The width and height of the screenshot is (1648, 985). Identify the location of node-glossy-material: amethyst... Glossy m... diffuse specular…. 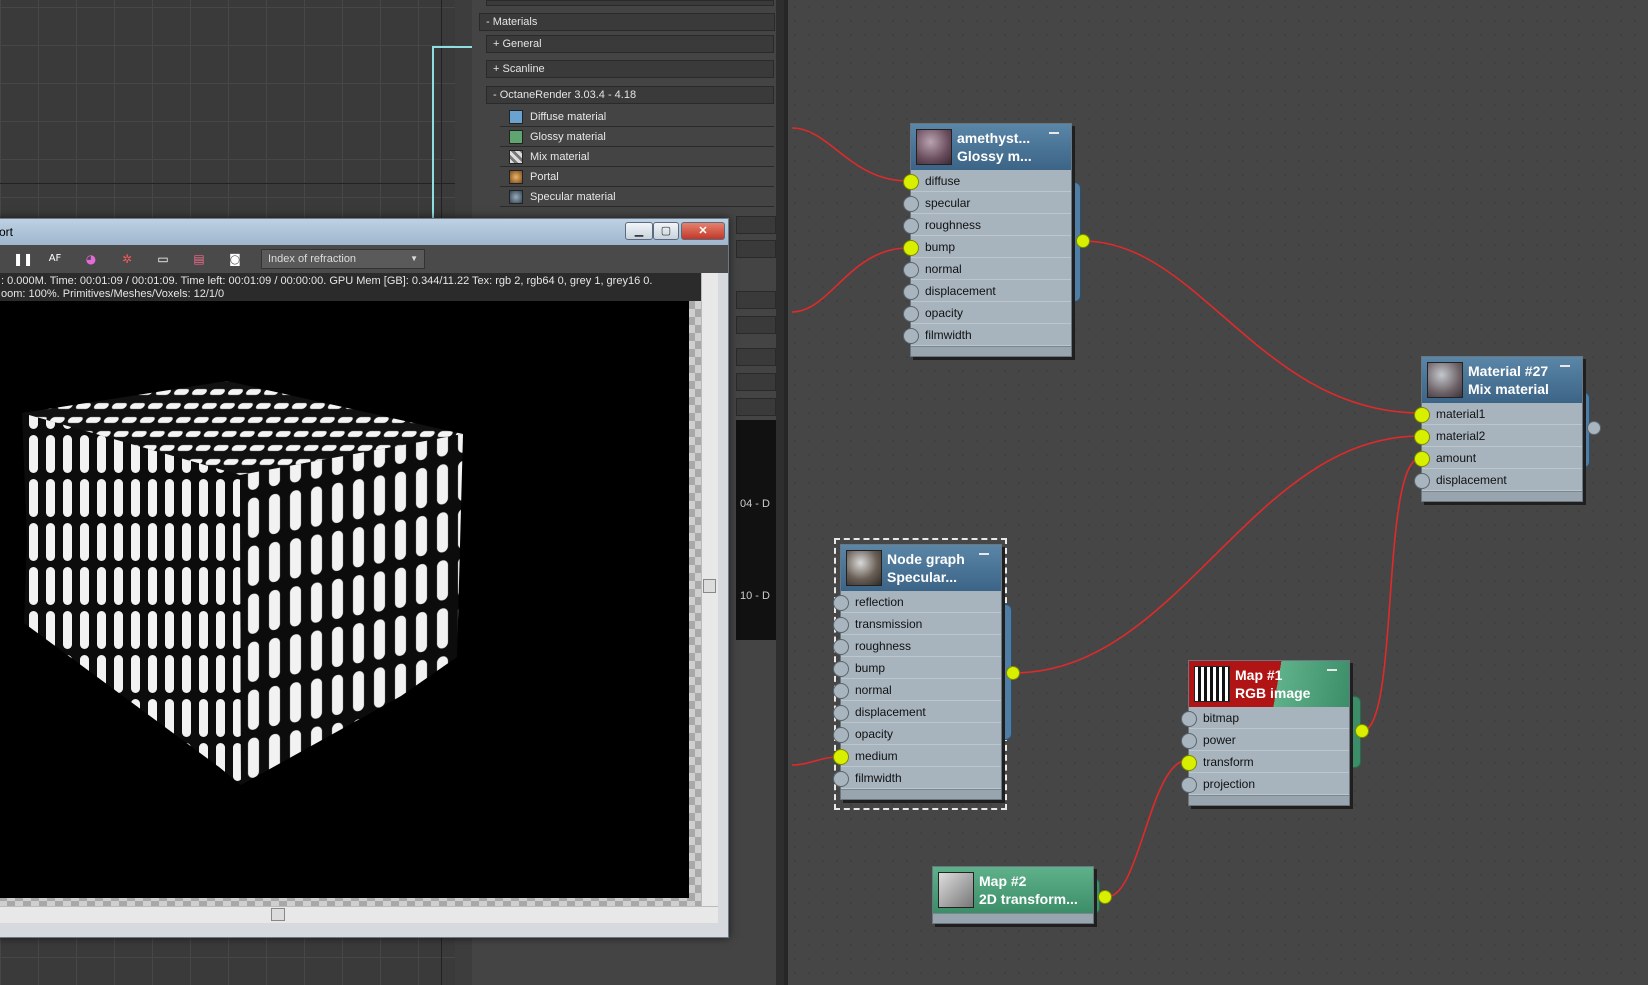
(987, 240).